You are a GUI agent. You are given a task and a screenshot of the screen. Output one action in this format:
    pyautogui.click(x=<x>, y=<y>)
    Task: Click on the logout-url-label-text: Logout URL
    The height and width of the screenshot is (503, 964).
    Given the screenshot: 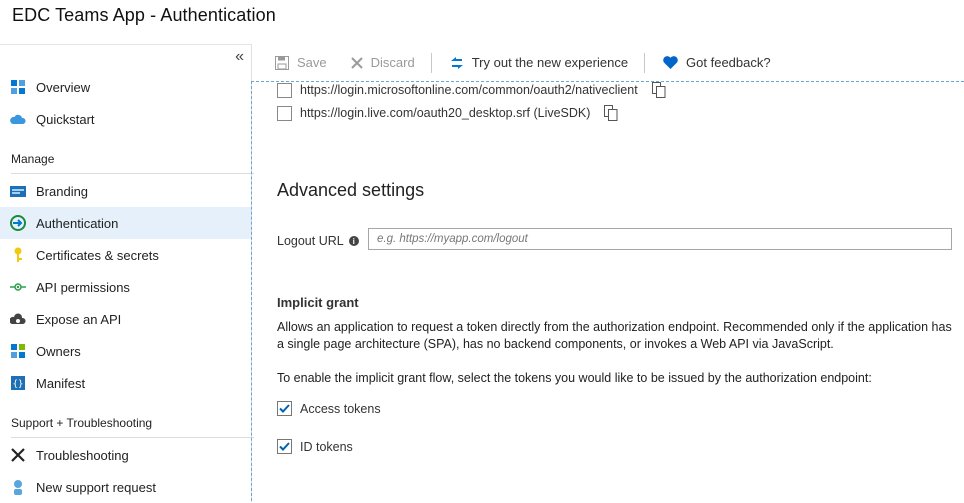 What is the action you would take?
    pyautogui.click(x=310, y=241)
    